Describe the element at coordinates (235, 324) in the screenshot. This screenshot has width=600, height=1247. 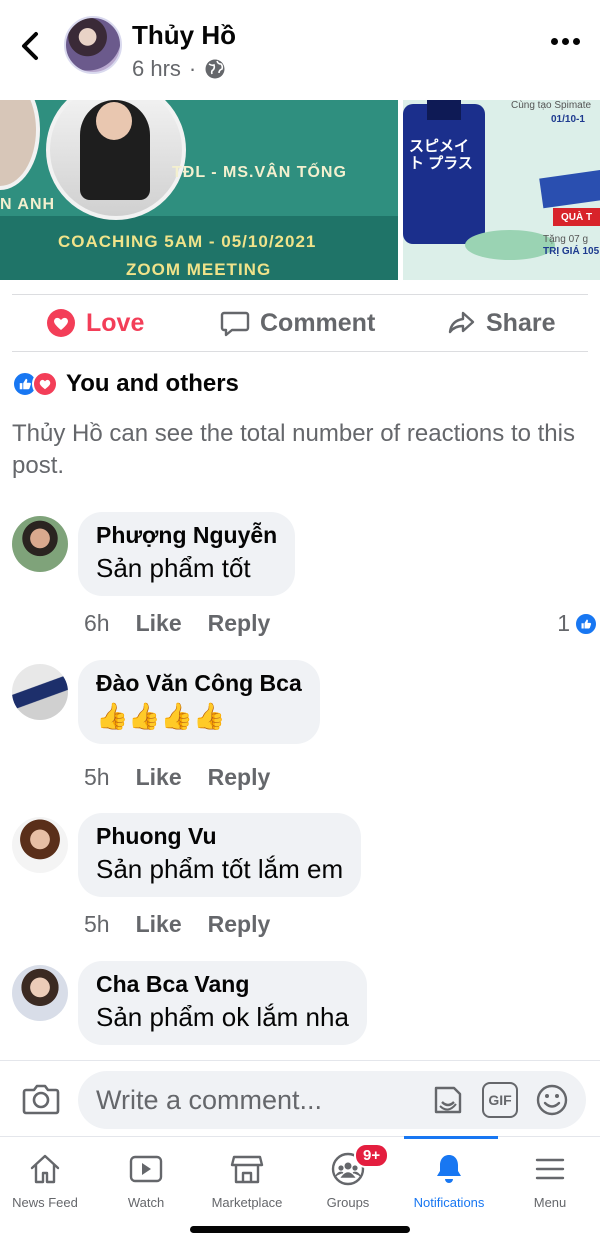
I see `comment-icon` at that location.